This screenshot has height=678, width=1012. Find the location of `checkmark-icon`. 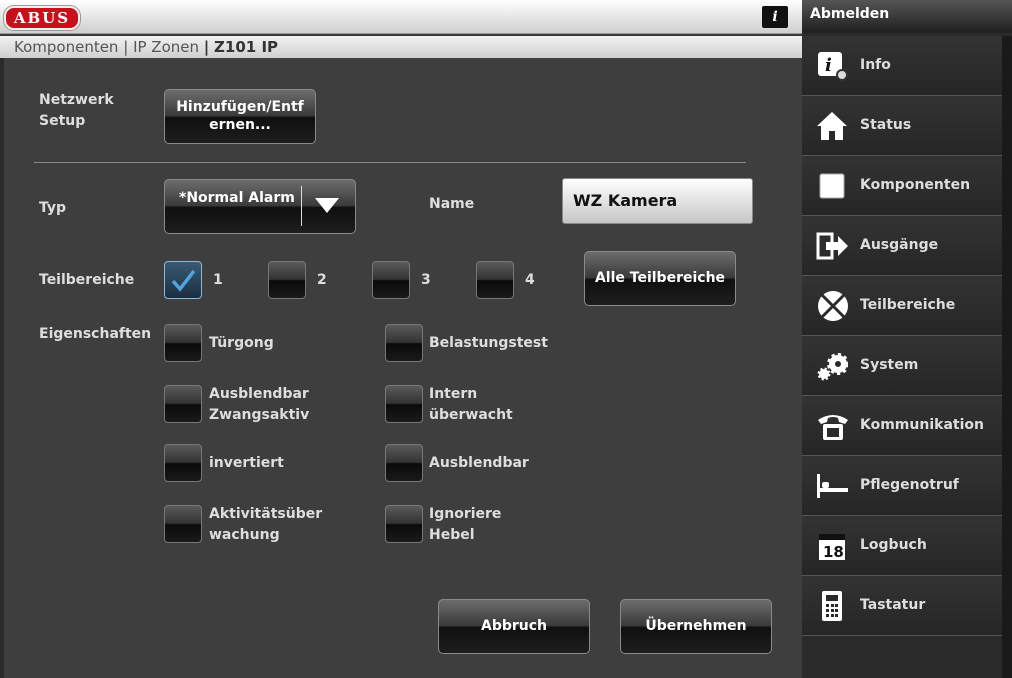

checkmark-icon is located at coordinates (183, 280).